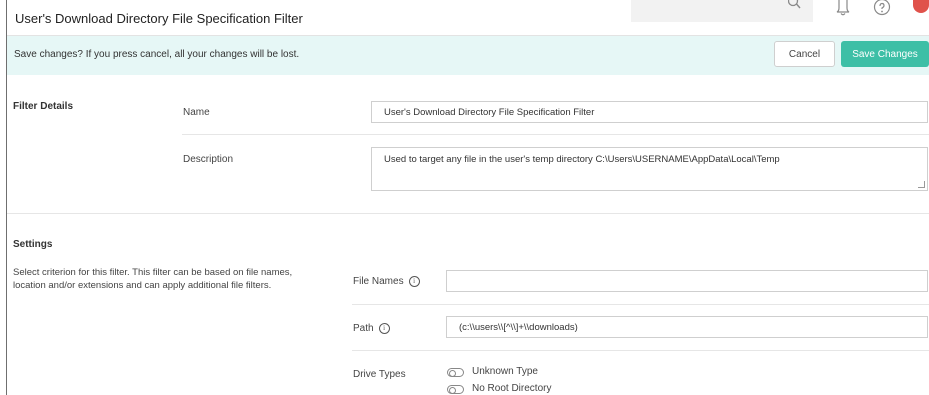  Describe the element at coordinates (208, 159) in the screenshot. I see `description-label: Description` at that location.